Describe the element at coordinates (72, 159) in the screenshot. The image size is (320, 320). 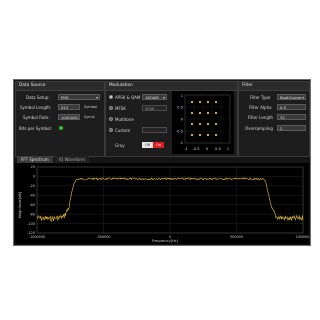
I see `tab-iq-waveform: IQ Waveform` at that location.